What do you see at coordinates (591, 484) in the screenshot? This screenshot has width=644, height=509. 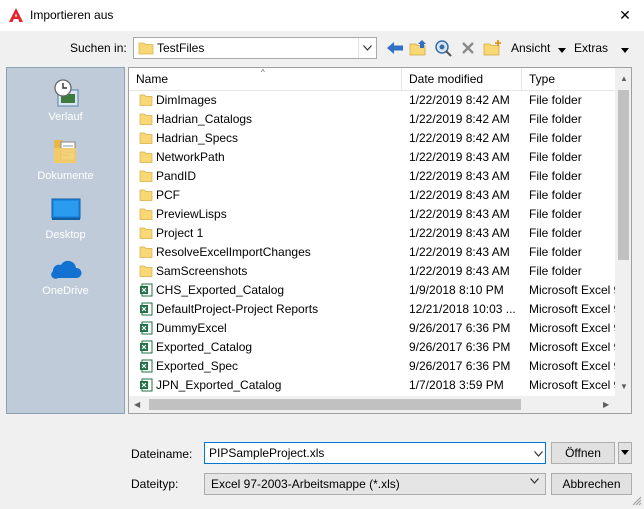 I see `cancel-button: Abbrechen` at bounding box center [591, 484].